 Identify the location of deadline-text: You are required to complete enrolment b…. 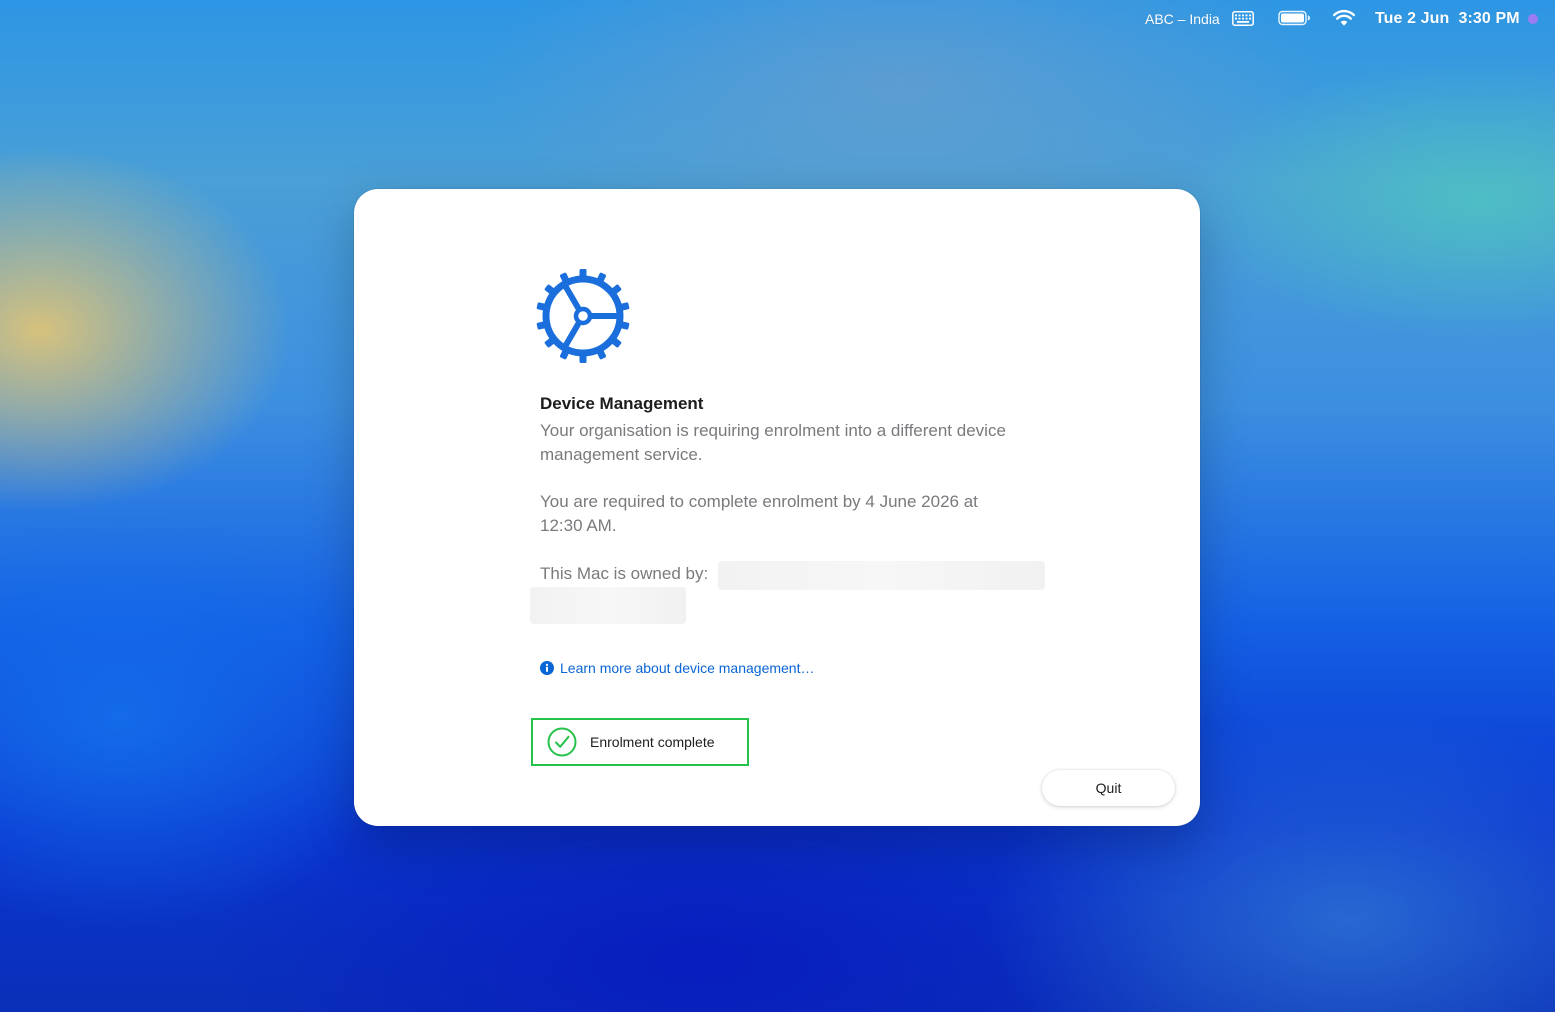
(759, 513).